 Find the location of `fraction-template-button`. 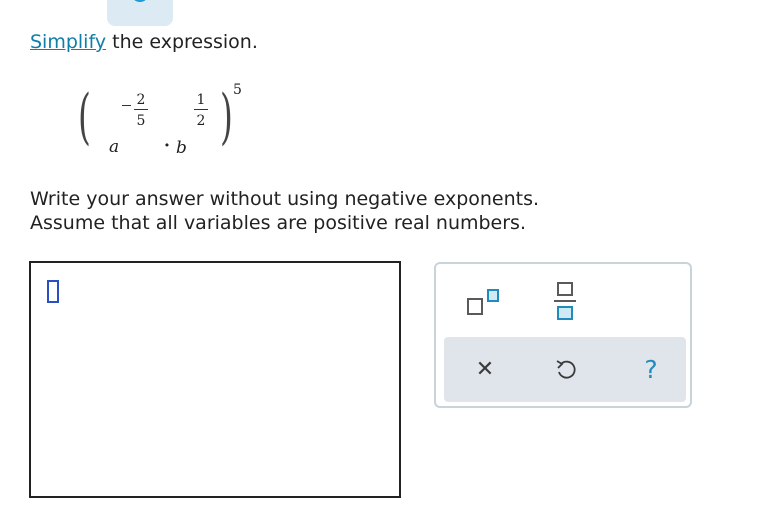

fraction-template-button is located at coordinates (566, 303).